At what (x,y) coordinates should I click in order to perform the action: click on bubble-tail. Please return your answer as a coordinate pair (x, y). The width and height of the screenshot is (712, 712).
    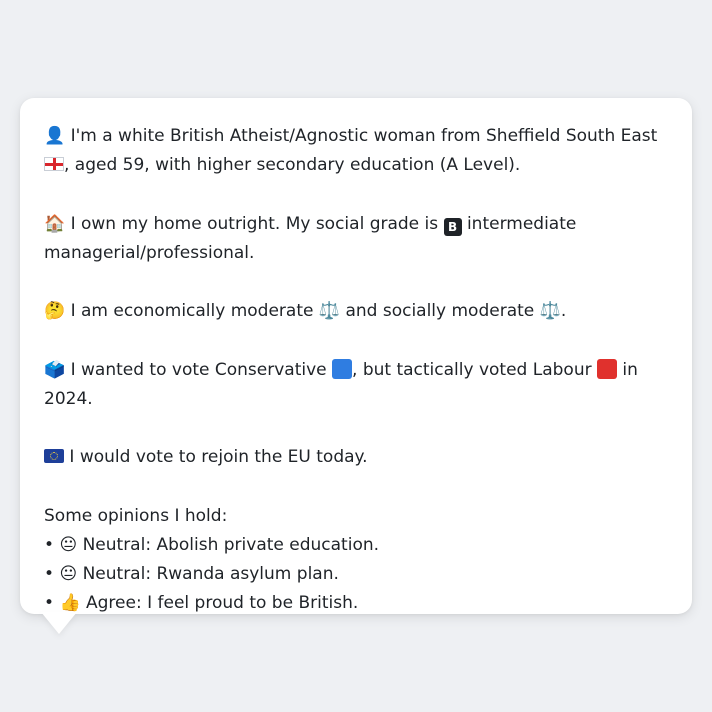
    Looking at the image, I should click on (59, 623).